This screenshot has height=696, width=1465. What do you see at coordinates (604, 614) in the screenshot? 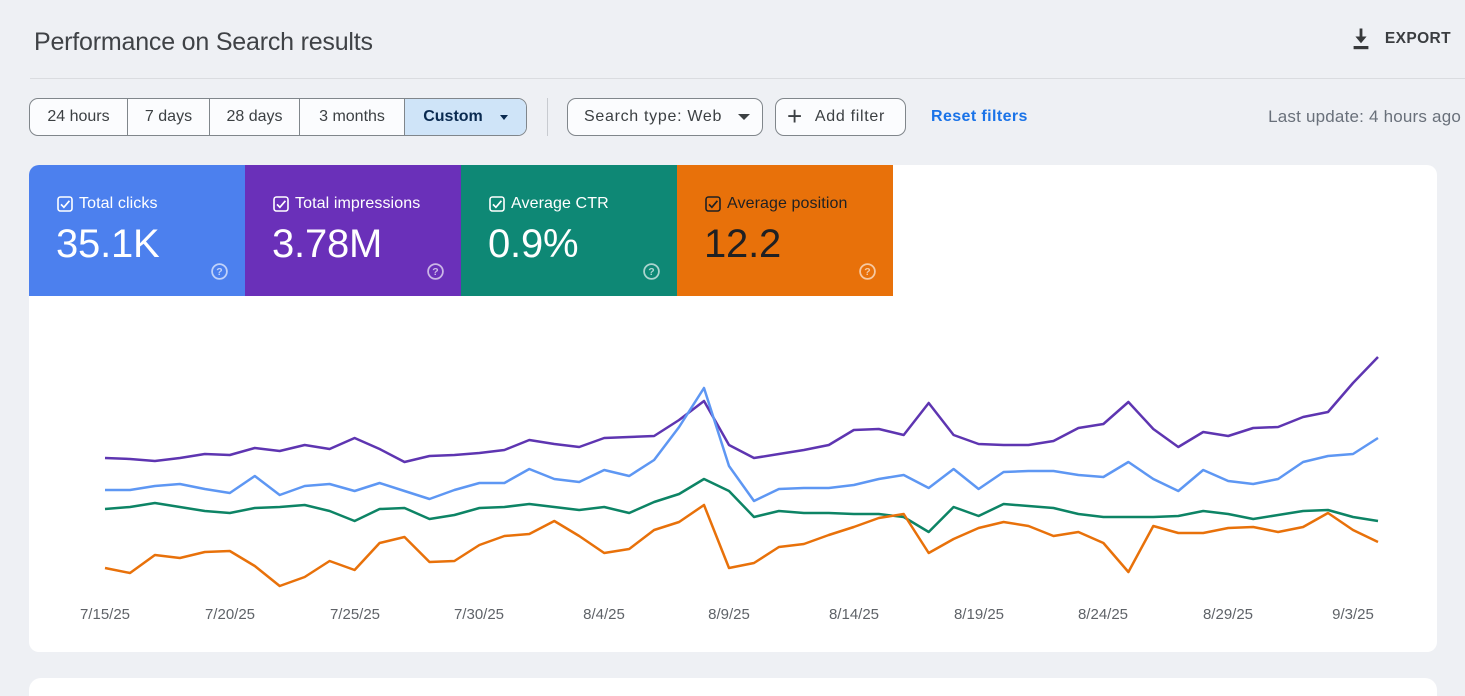
I see `svg-text: 8/4/25` at bounding box center [604, 614].